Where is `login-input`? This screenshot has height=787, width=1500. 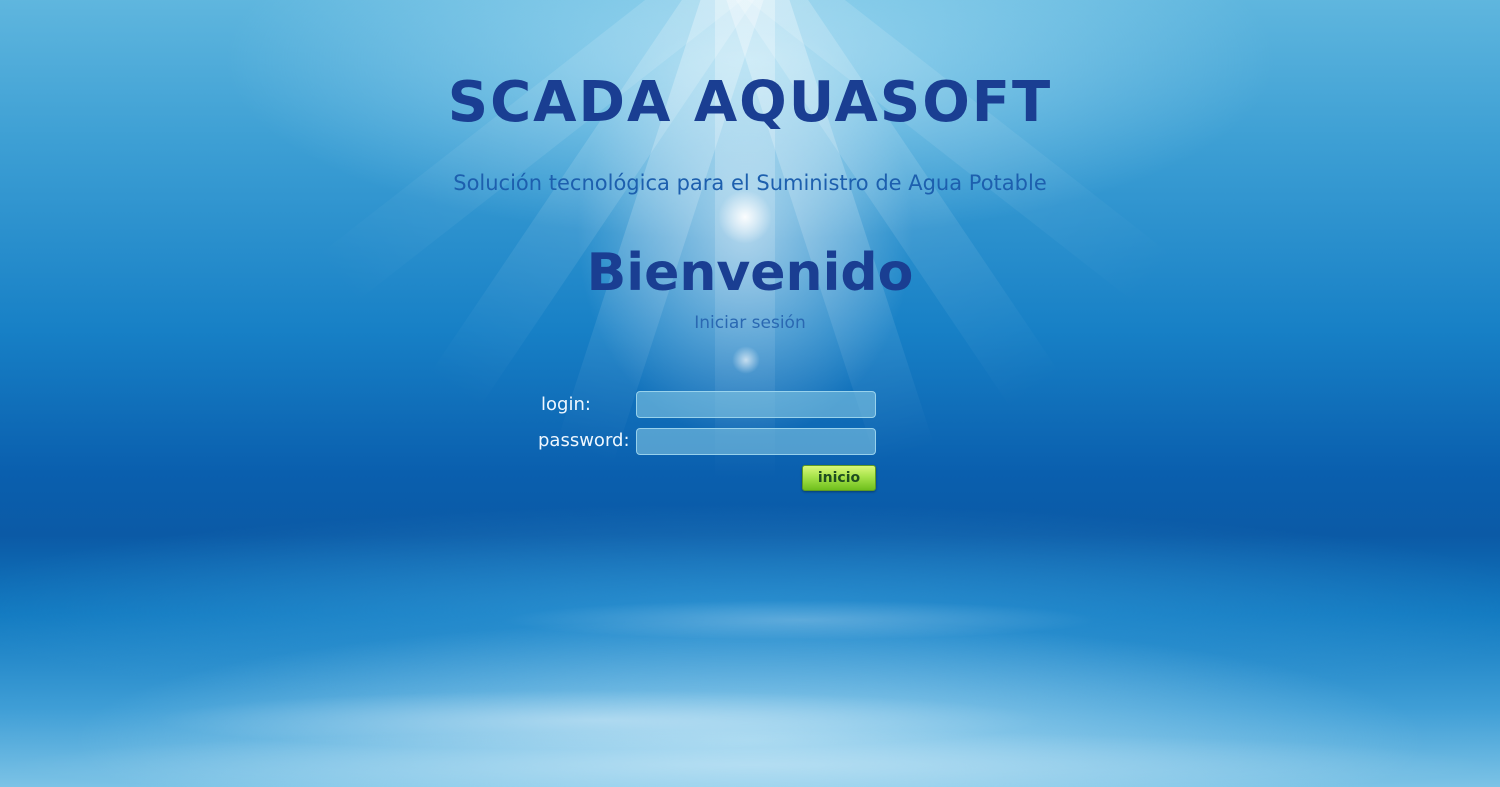 login-input is located at coordinates (756, 404).